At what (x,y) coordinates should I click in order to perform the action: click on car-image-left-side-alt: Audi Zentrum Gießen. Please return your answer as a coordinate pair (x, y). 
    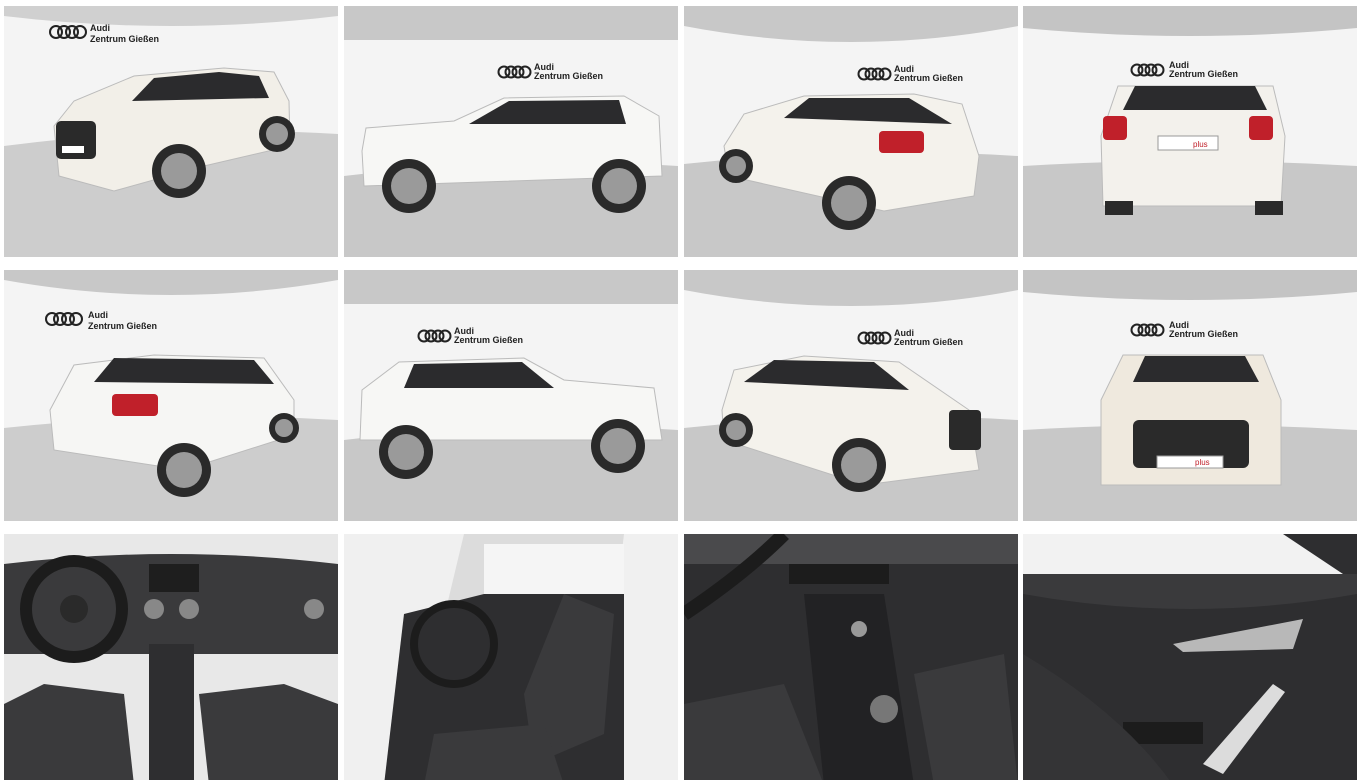
    Looking at the image, I should click on (511, 395).